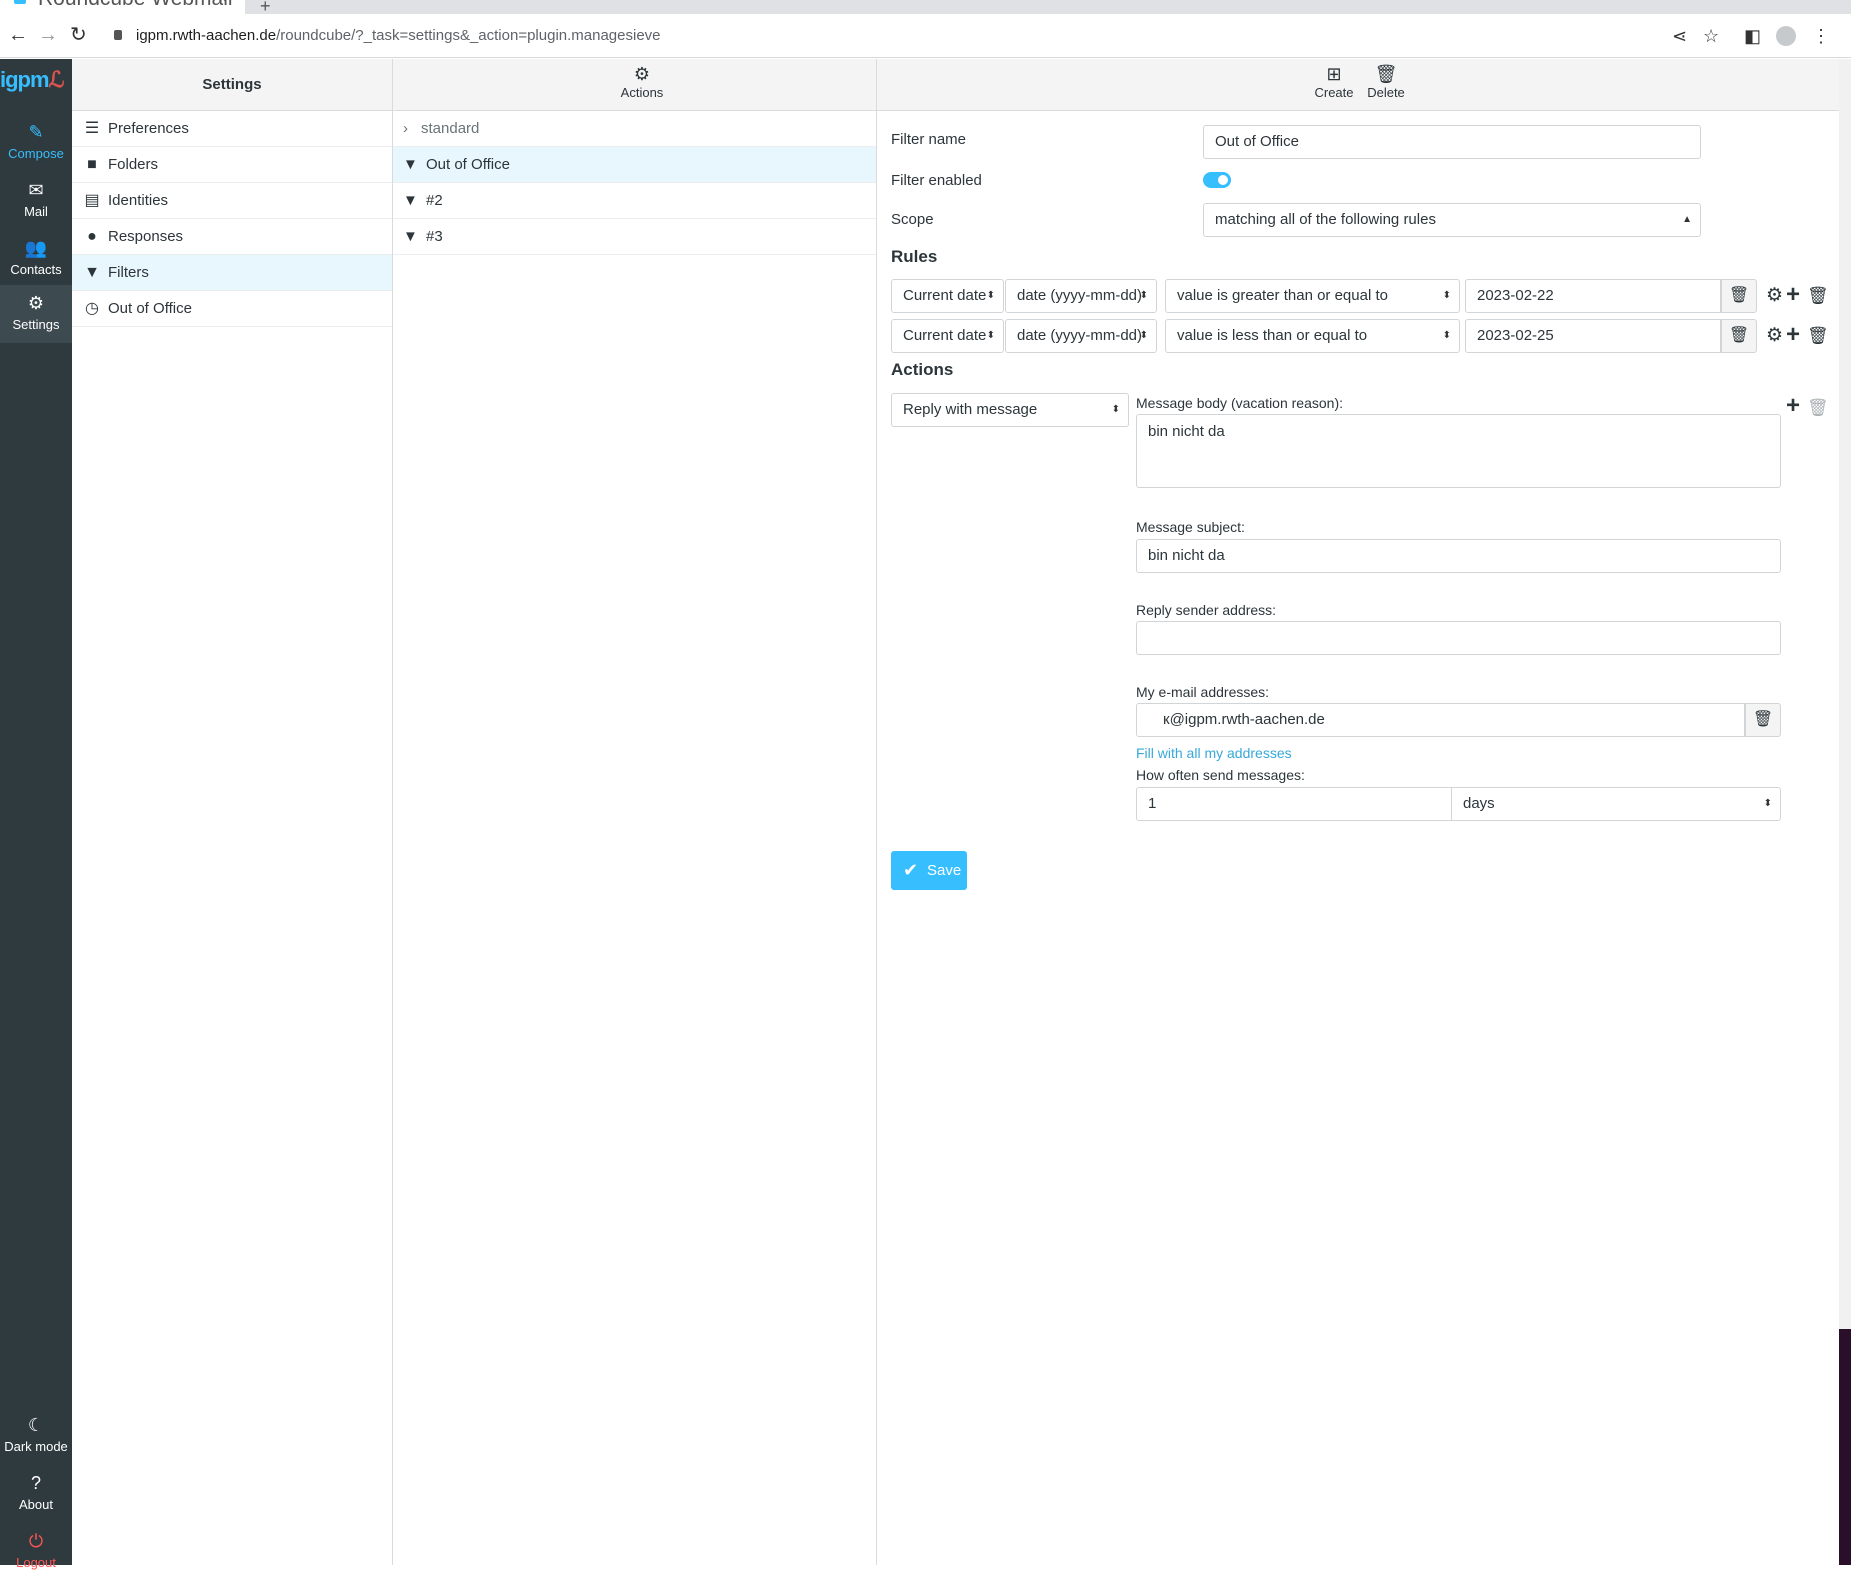  What do you see at coordinates (1821, 36) in the screenshot?
I see `browser-menu-icon: ⋮` at bounding box center [1821, 36].